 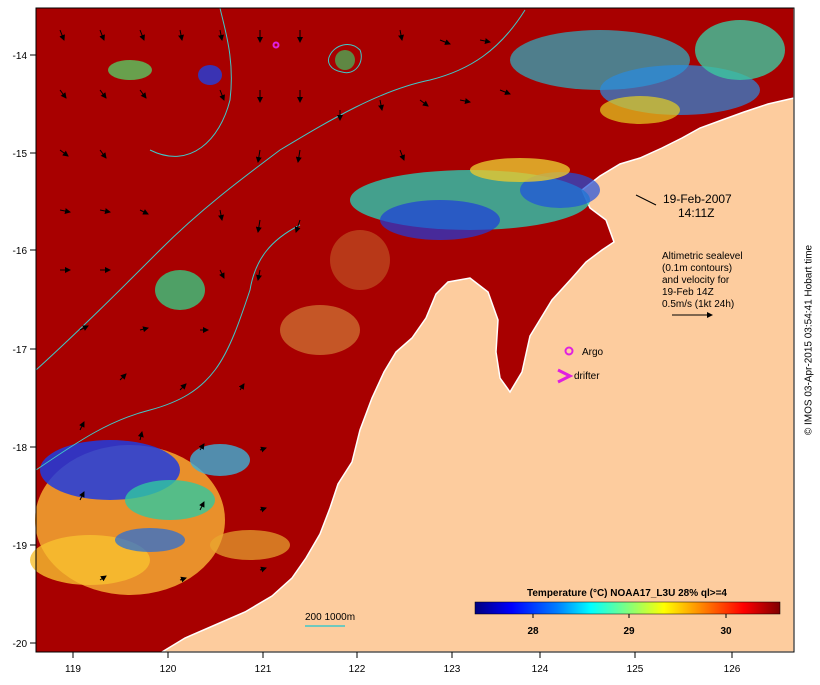 I want to click on x-tick-123: 123, so click(x=452, y=669).